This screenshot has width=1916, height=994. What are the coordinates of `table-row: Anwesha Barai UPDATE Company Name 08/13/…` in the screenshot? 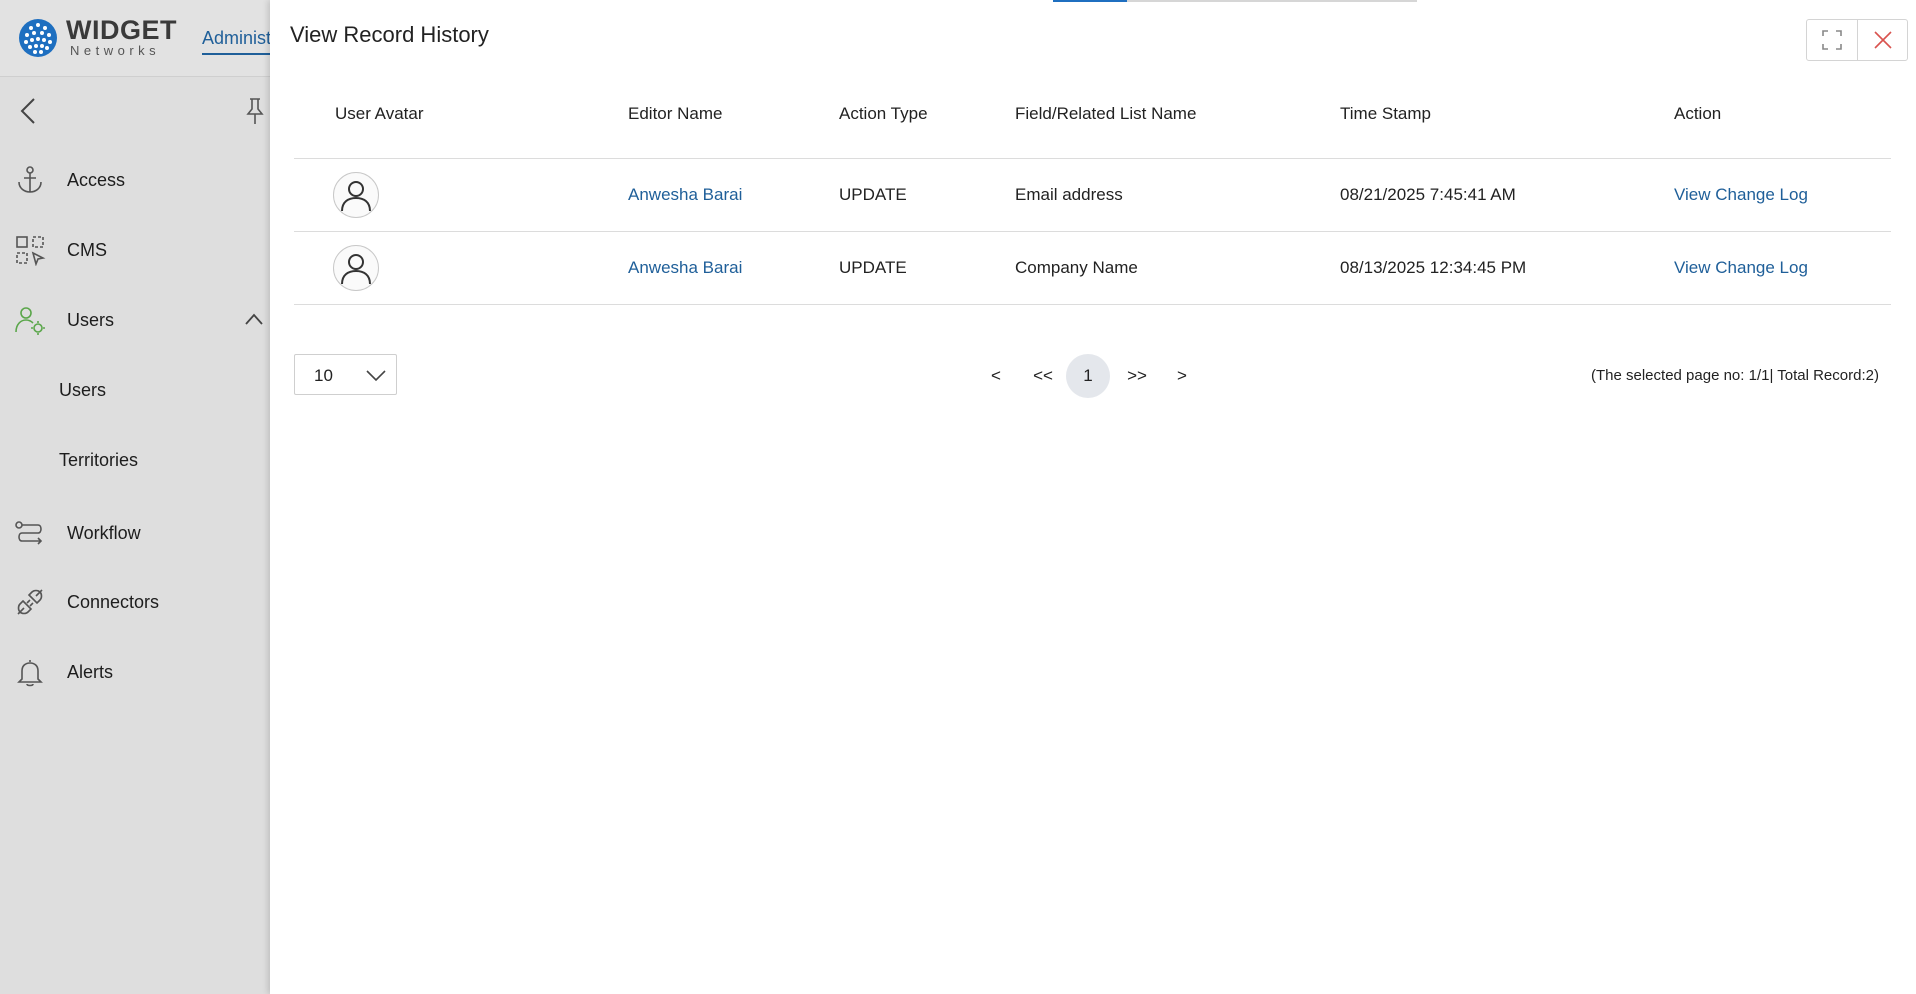 It's located at (1092, 268).